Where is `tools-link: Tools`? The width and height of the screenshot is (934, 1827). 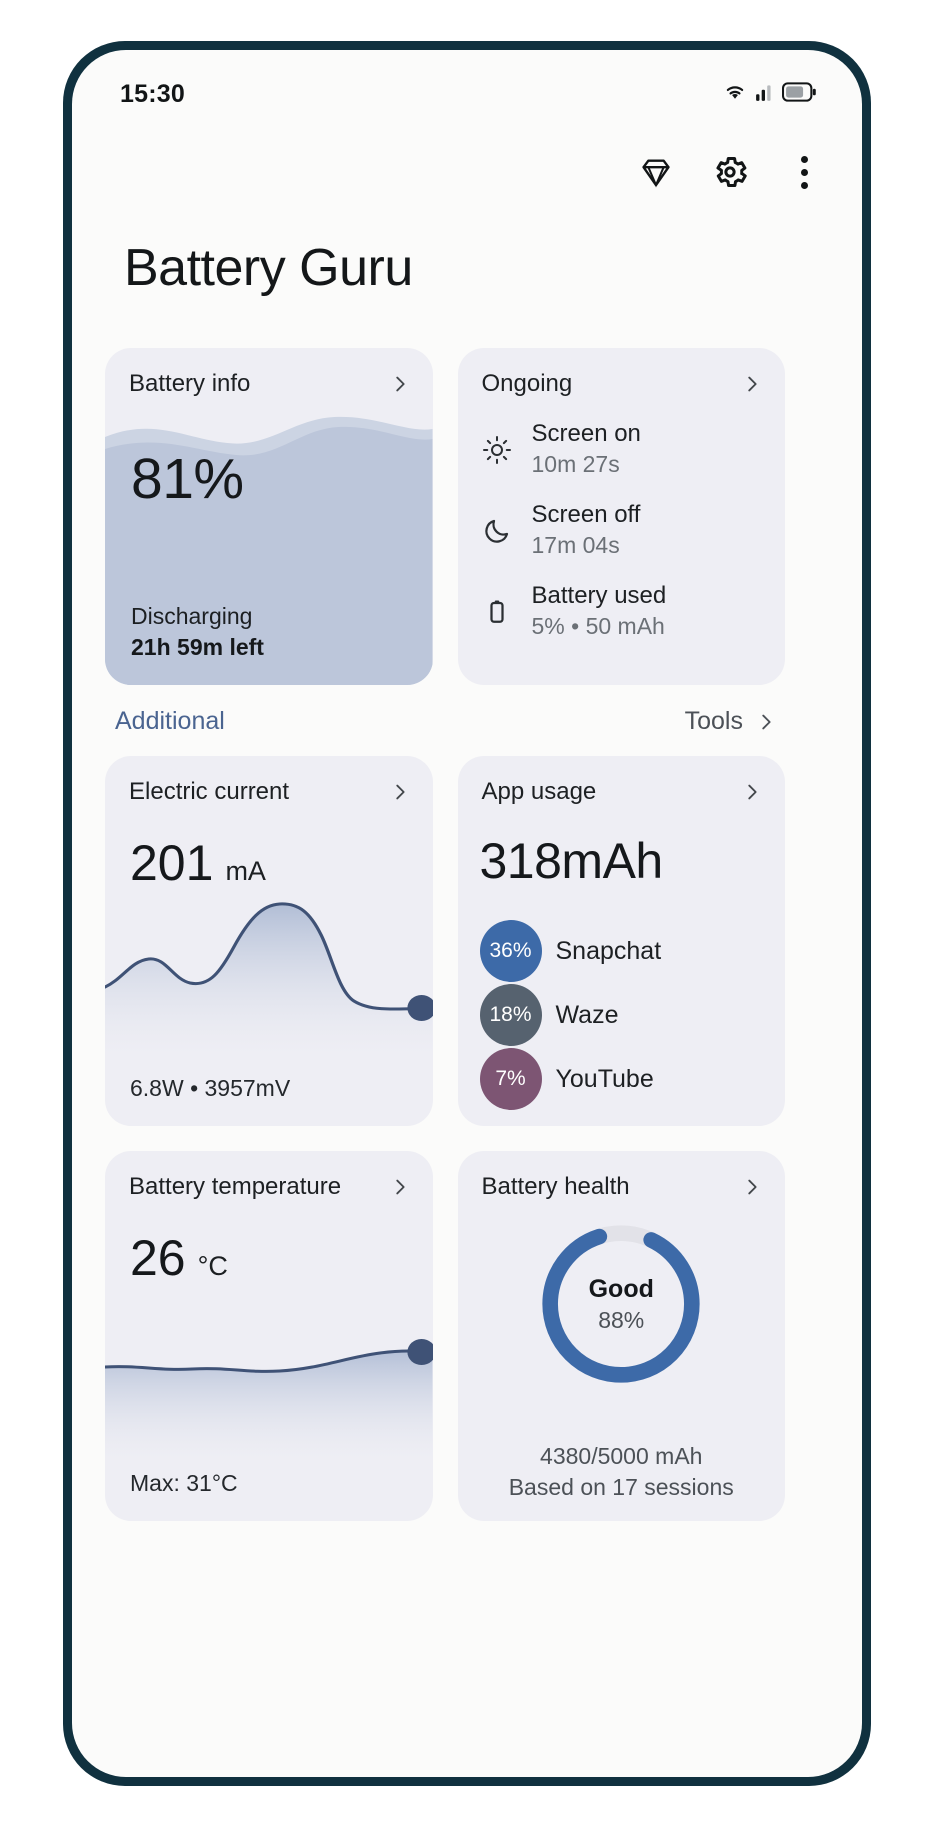
tools-link: Tools is located at coordinates (731, 721).